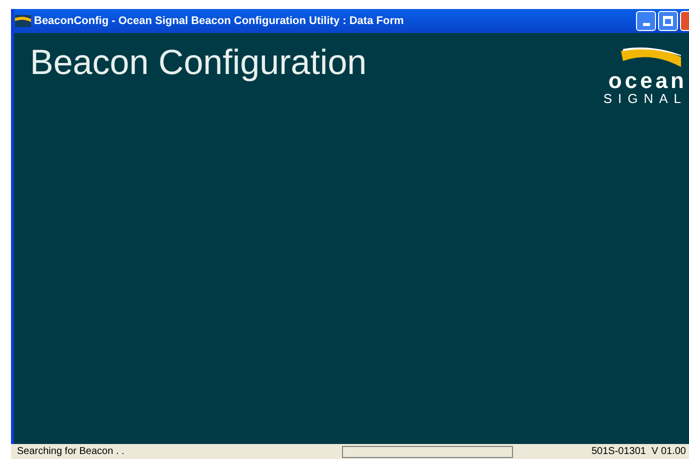 This screenshot has height=459, width=689. Describe the element at coordinates (638, 452) in the screenshot. I see `version-label: 501S-01301 V 01.00` at that location.